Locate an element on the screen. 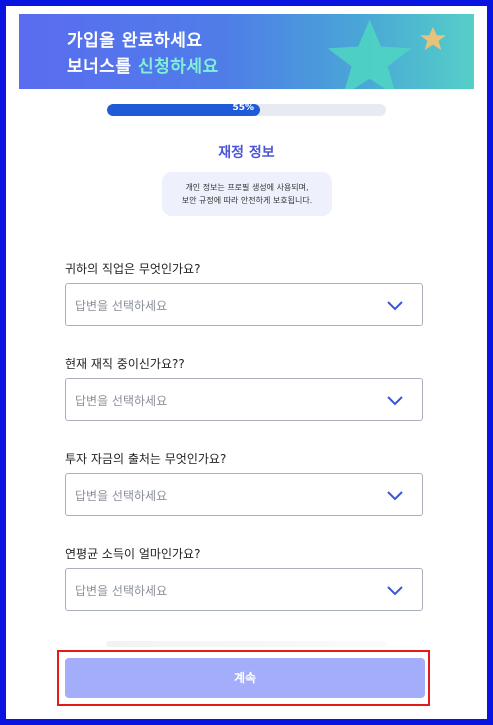  section-title: 재정 정보 is located at coordinates (246, 153).